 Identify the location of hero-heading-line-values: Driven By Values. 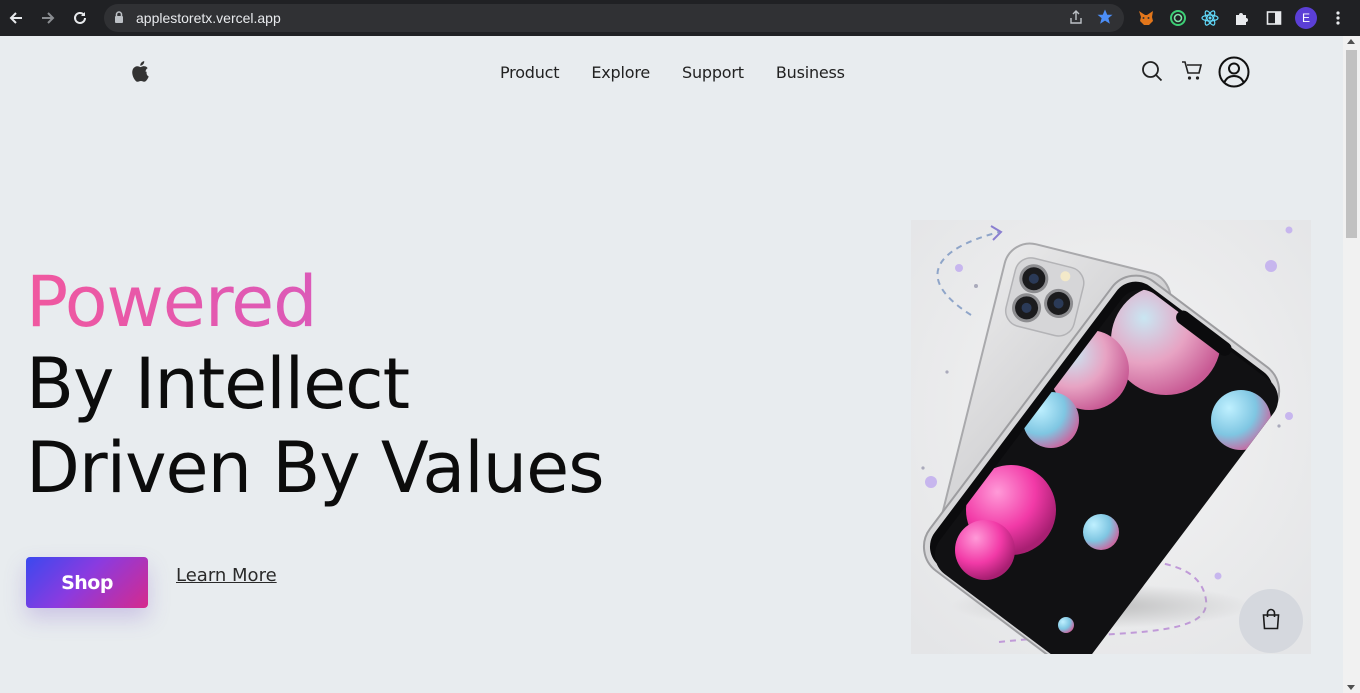
(315, 468).